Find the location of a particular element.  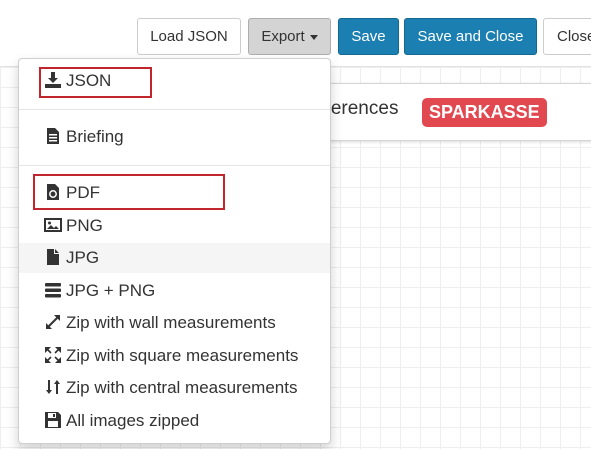

resize-diagonal-icon is located at coordinates (53, 322).